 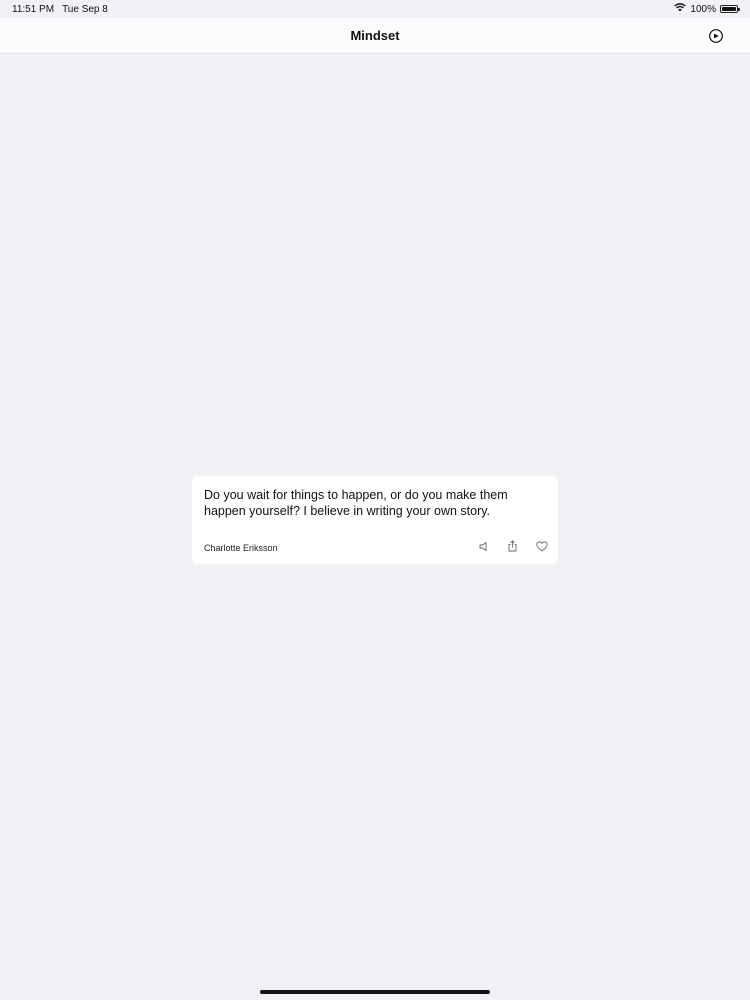 I want to click on status-right: 100%, so click(x=707, y=9).